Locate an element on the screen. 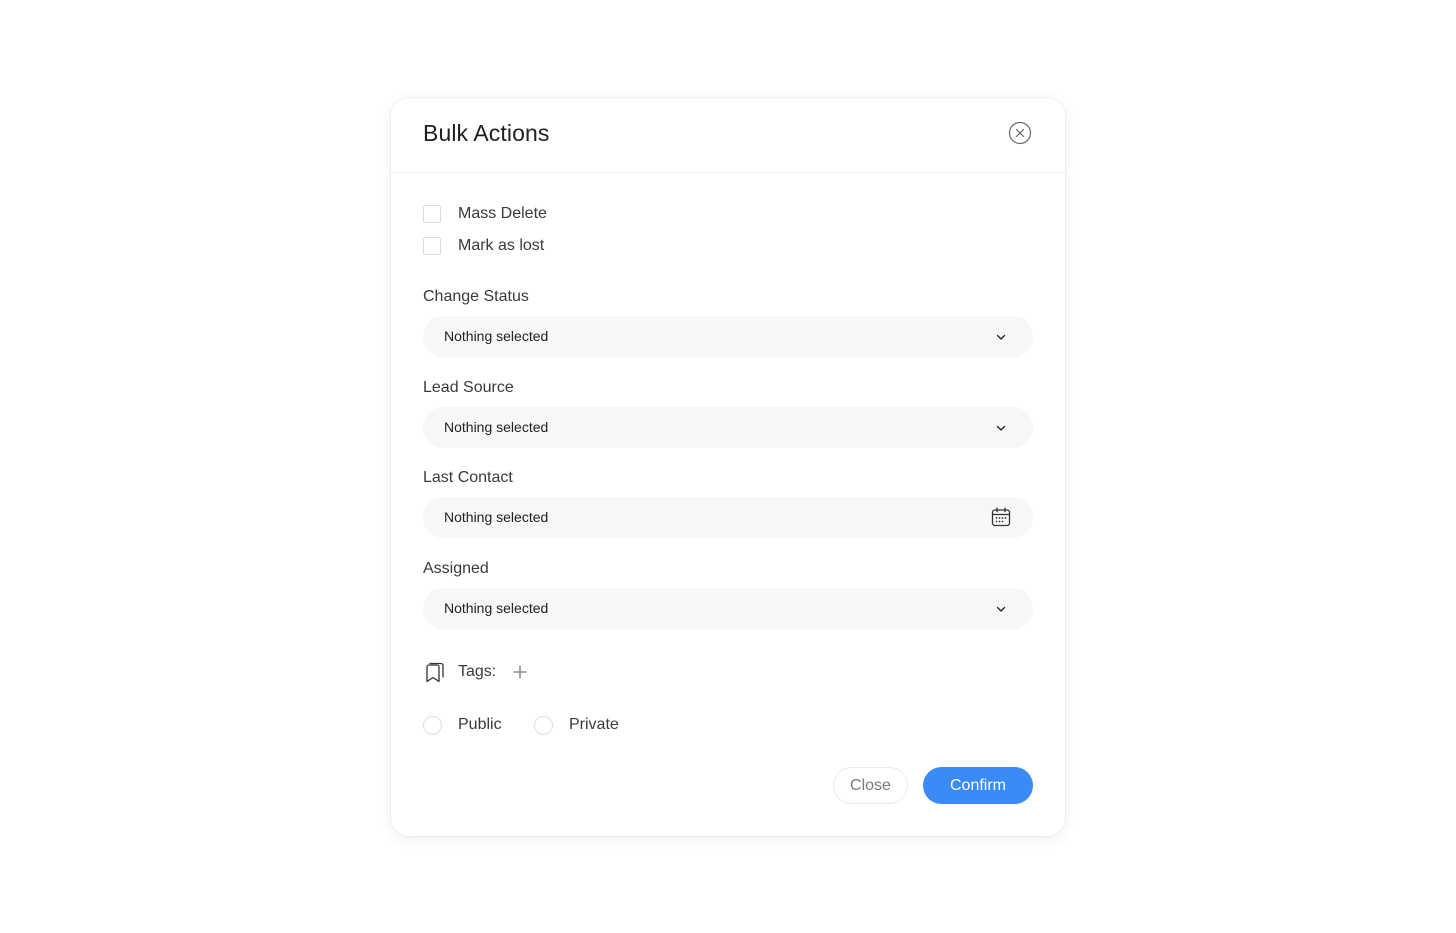 The height and width of the screenshot is (933, 1456). mark-as-lost-option: Mark as lost is located at coordinates (483, 246).